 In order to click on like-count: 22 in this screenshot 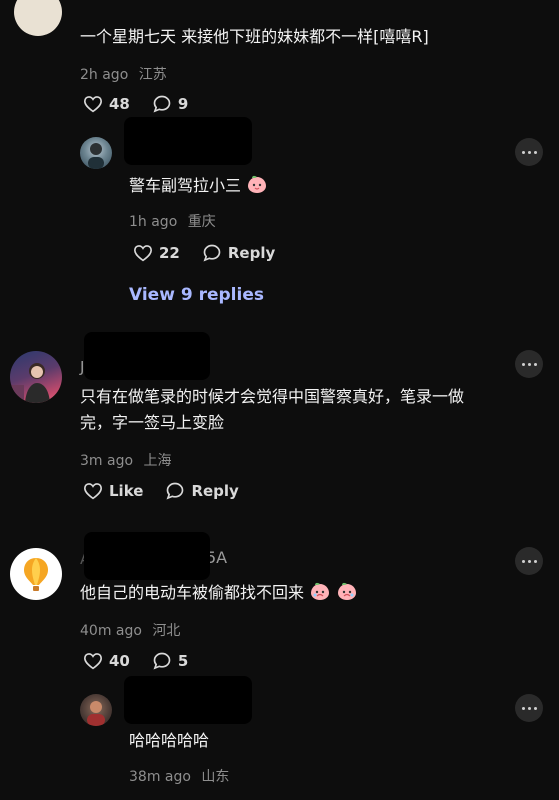, I will do `click(169, 253)`.